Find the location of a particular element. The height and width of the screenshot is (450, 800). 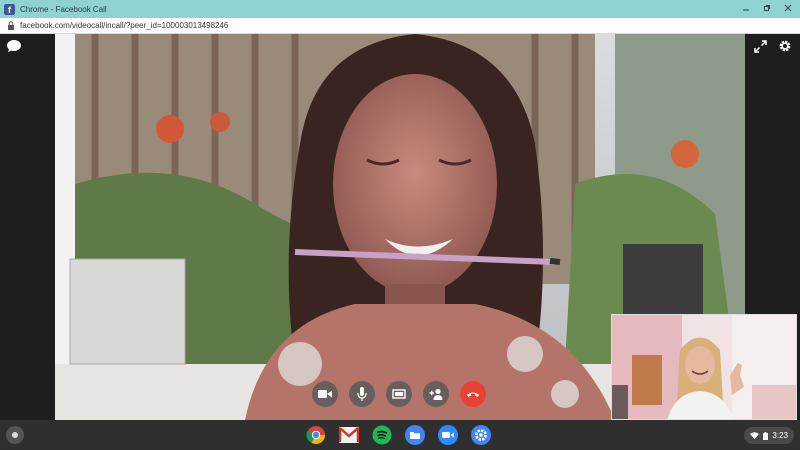

end-call-button is located at coordinates (473, 394).